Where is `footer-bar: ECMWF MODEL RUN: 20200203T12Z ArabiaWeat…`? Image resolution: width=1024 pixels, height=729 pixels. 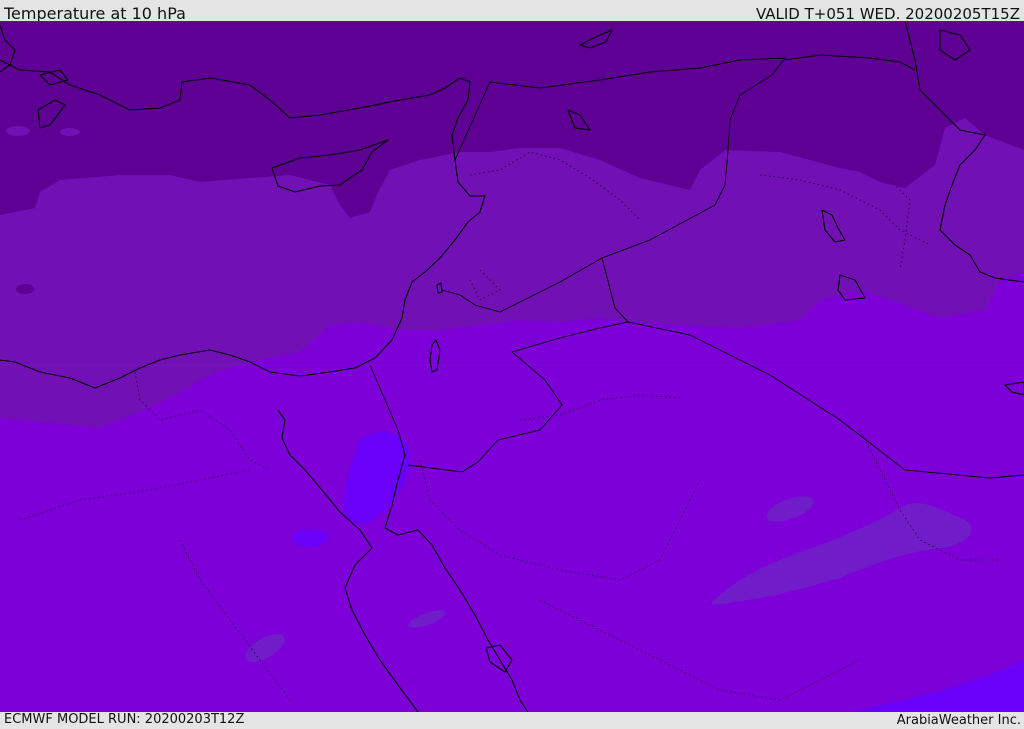
footer-bar: ECMWF MODEL RUN: 20200203T12Z ArabiaWeat… is located at coordinates (512, 720).